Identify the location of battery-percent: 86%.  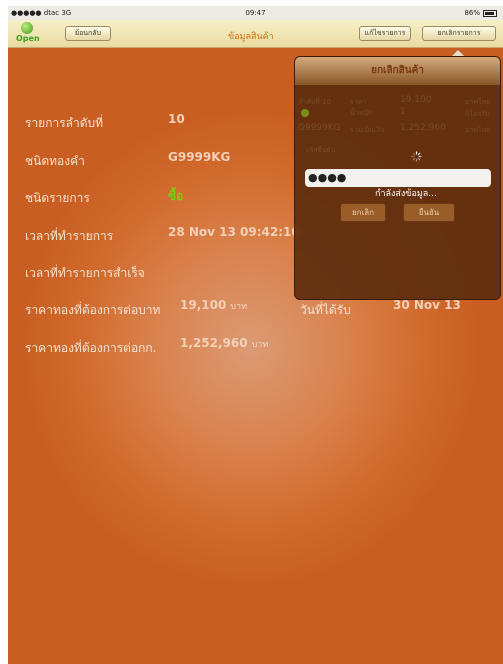
(472, 13).